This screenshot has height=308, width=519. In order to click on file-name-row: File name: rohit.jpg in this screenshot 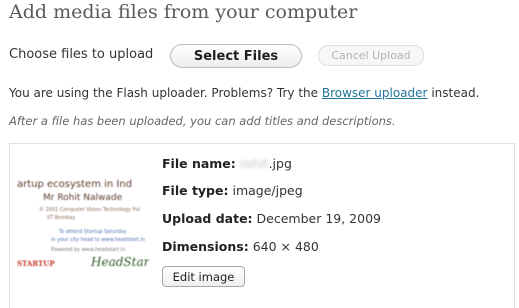, I will do `click(227, 163)`.